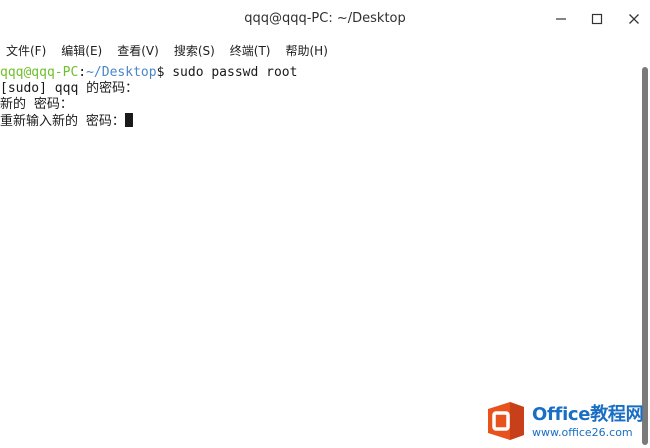  I want to click on close-button, so click(634, 19).